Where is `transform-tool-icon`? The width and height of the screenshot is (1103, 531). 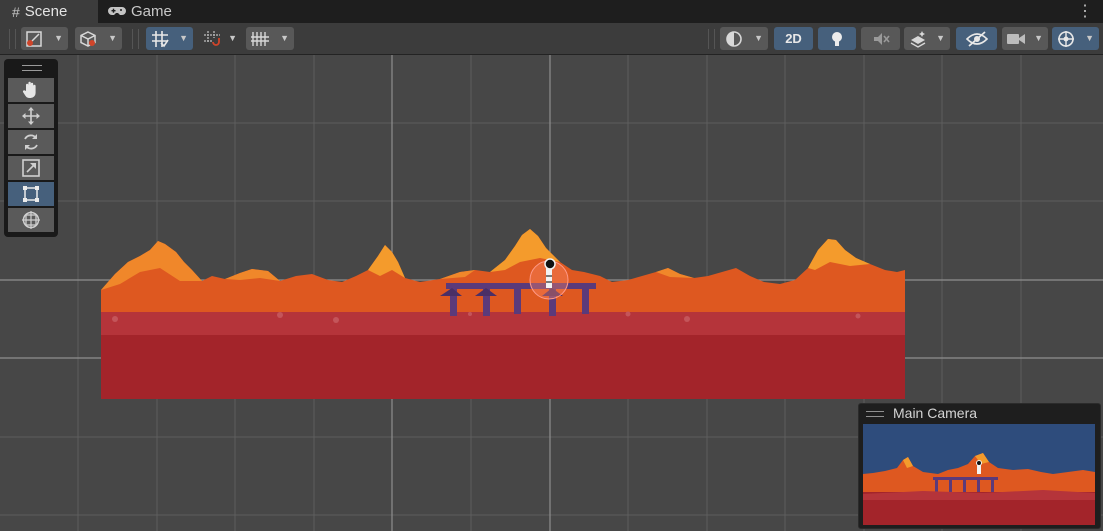
transform-tool-icon is located at coordinates (31, 220).